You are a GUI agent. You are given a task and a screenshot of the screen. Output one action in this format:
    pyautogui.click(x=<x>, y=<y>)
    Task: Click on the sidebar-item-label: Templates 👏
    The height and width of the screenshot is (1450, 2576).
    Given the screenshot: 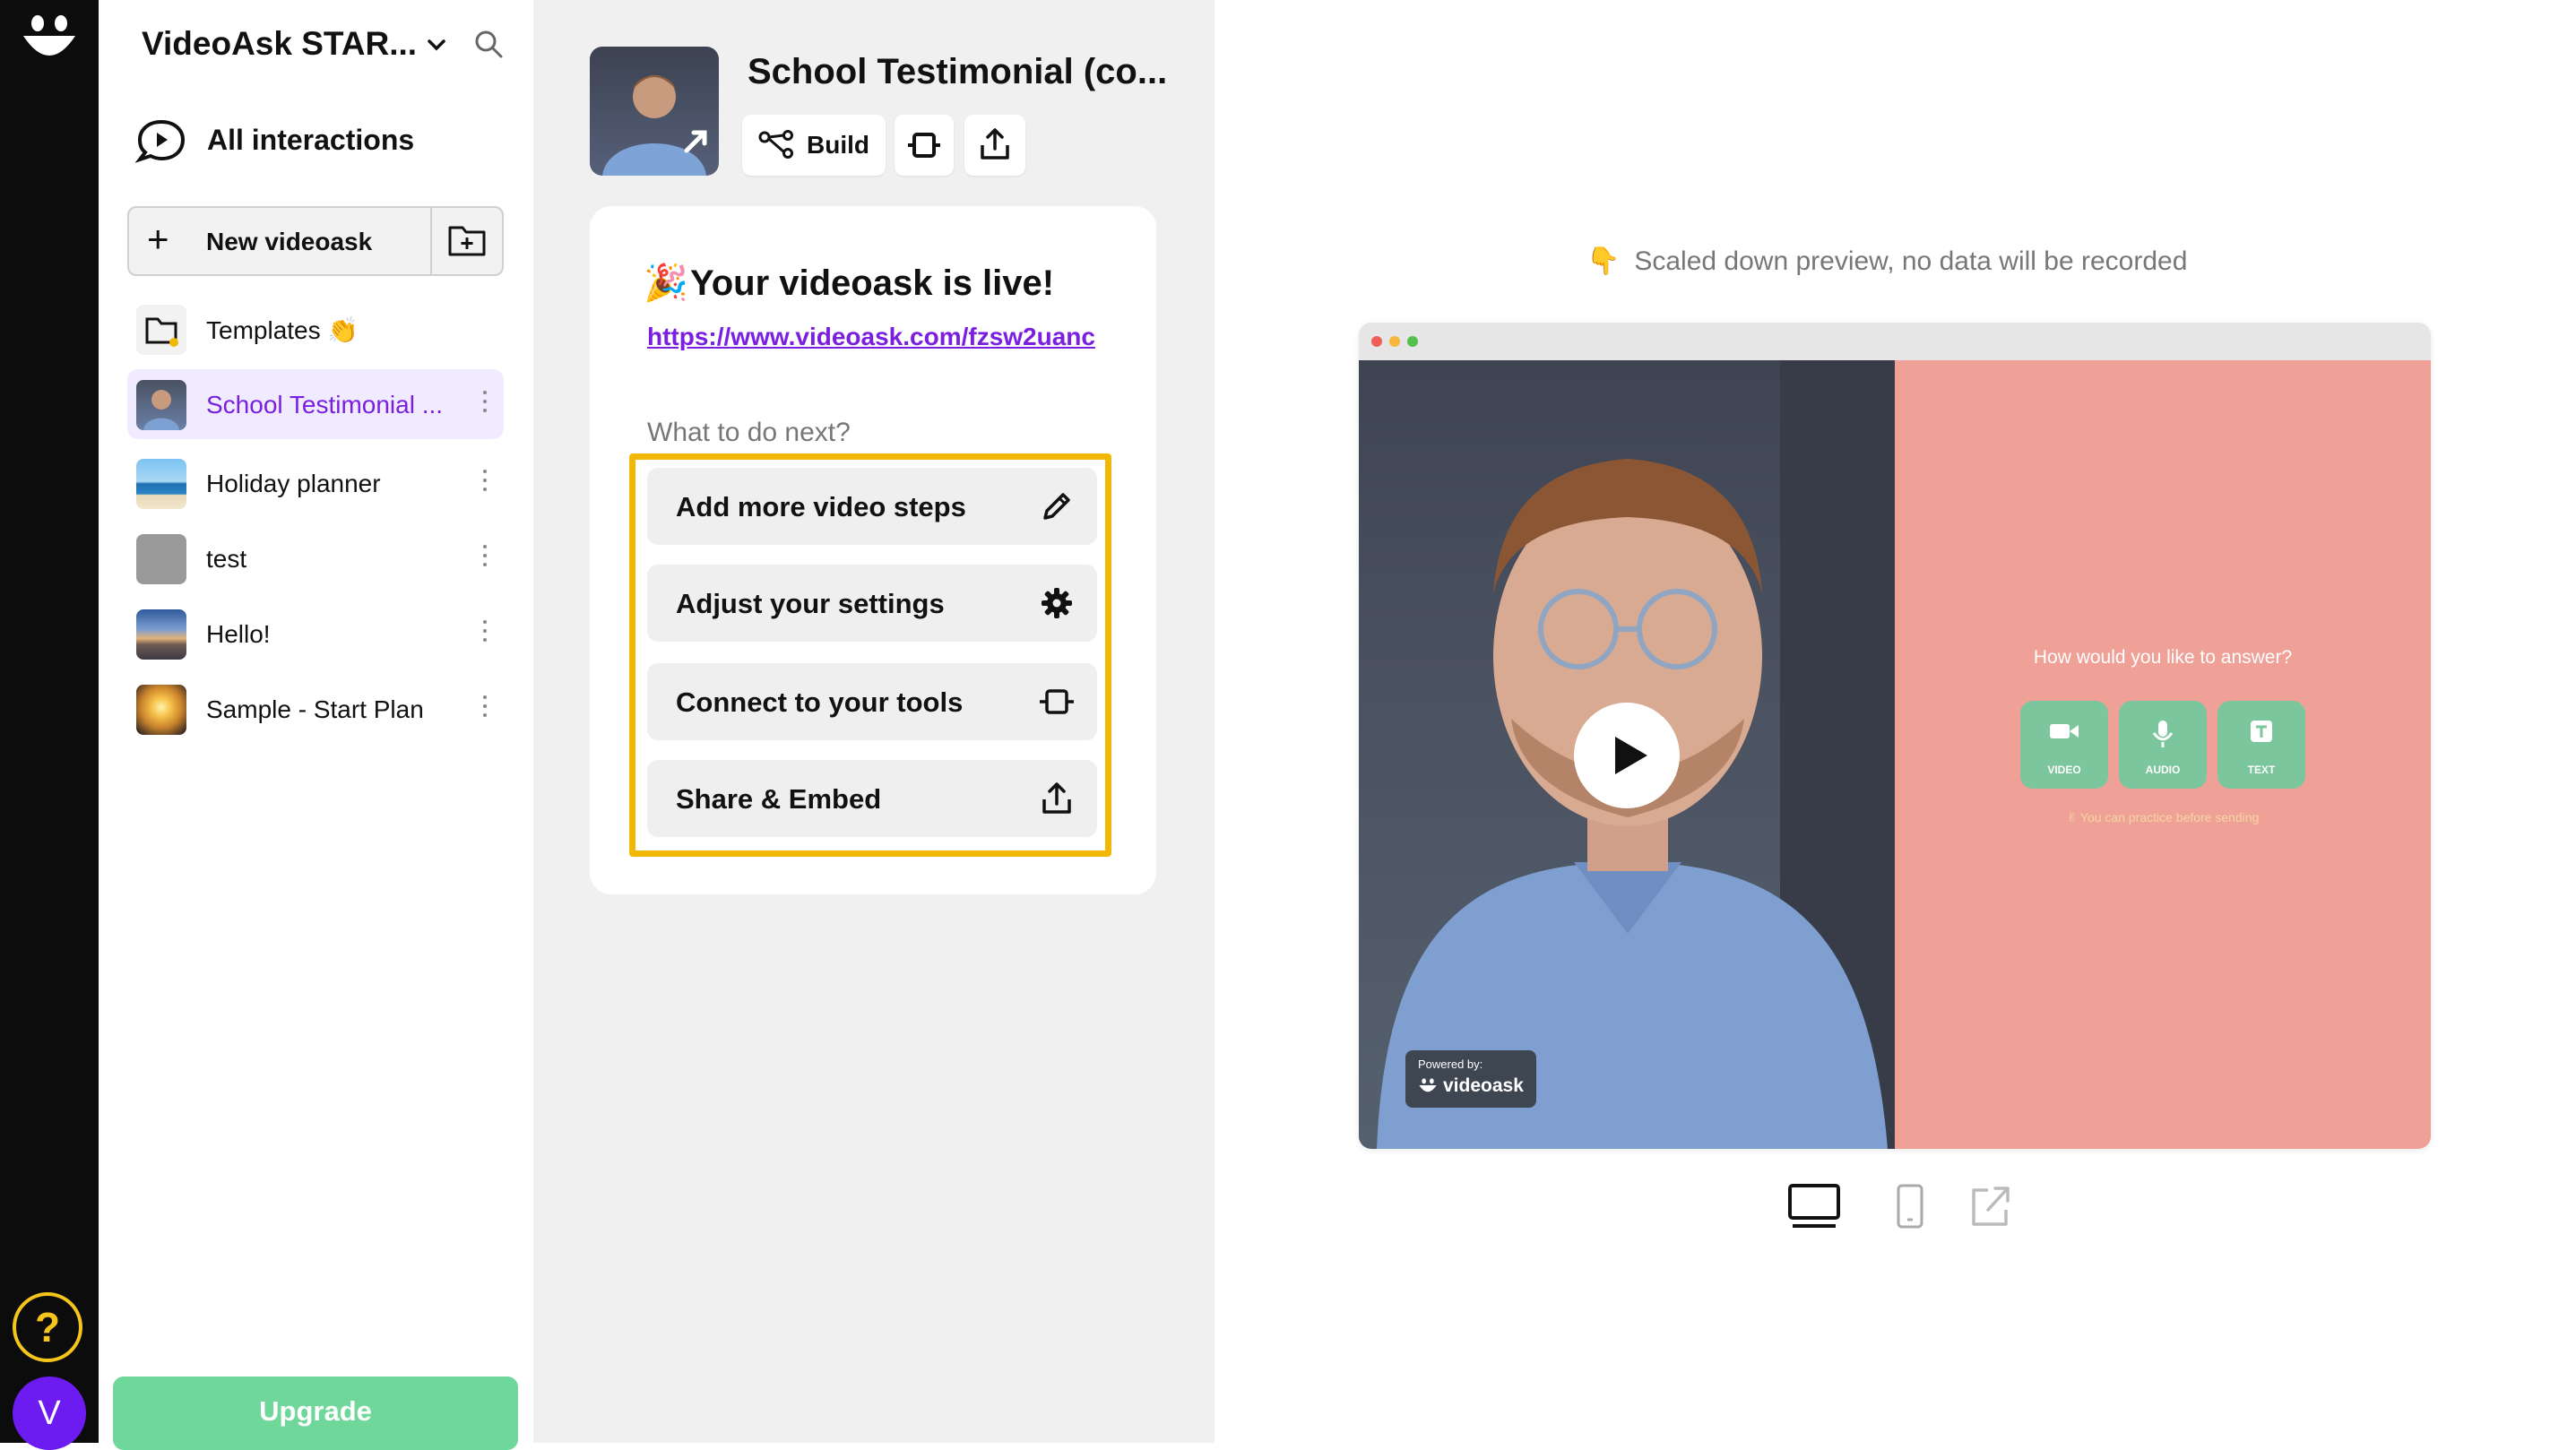 What is the action you would take?
    pyautogui.click(x=282, y=330)
    